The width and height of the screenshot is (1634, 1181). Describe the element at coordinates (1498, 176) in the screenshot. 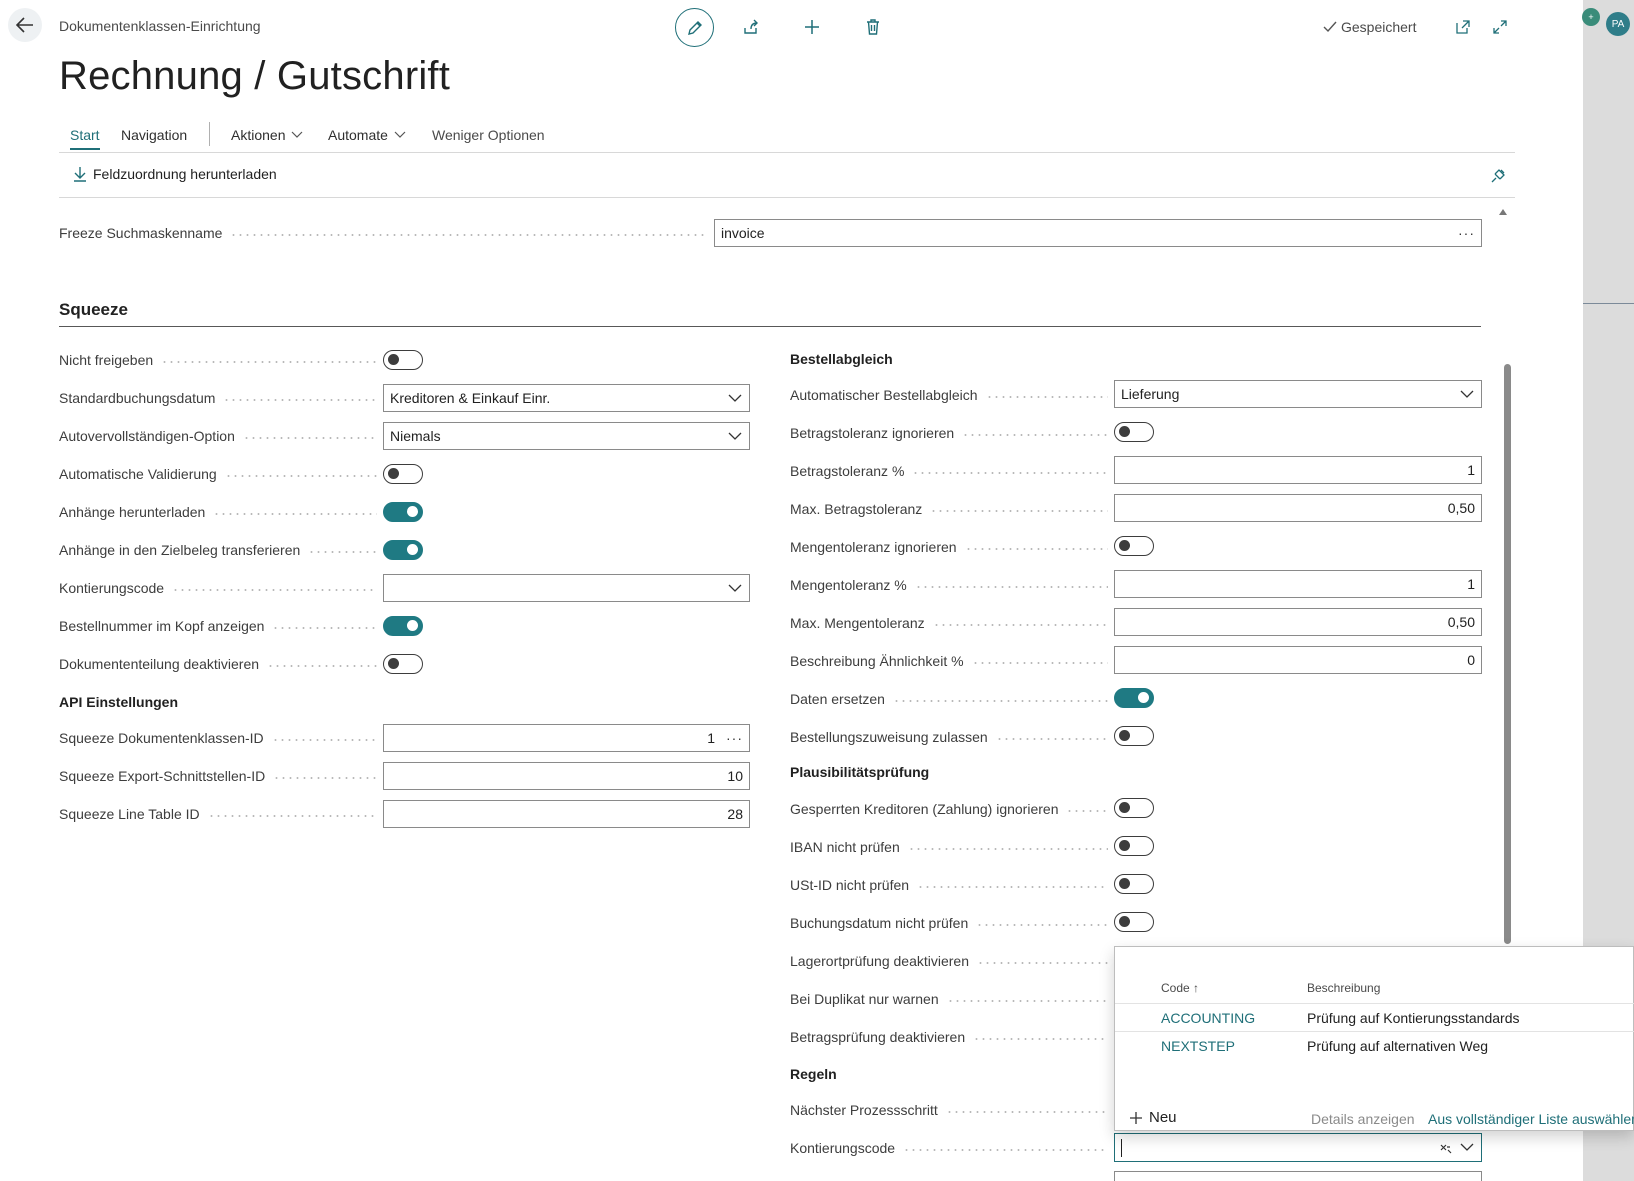

I see `pin-button` at that location.